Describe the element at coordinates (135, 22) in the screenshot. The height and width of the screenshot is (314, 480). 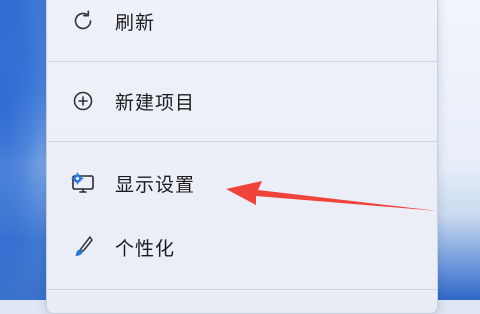
I see `menu-item-label: 刷新` at that location.